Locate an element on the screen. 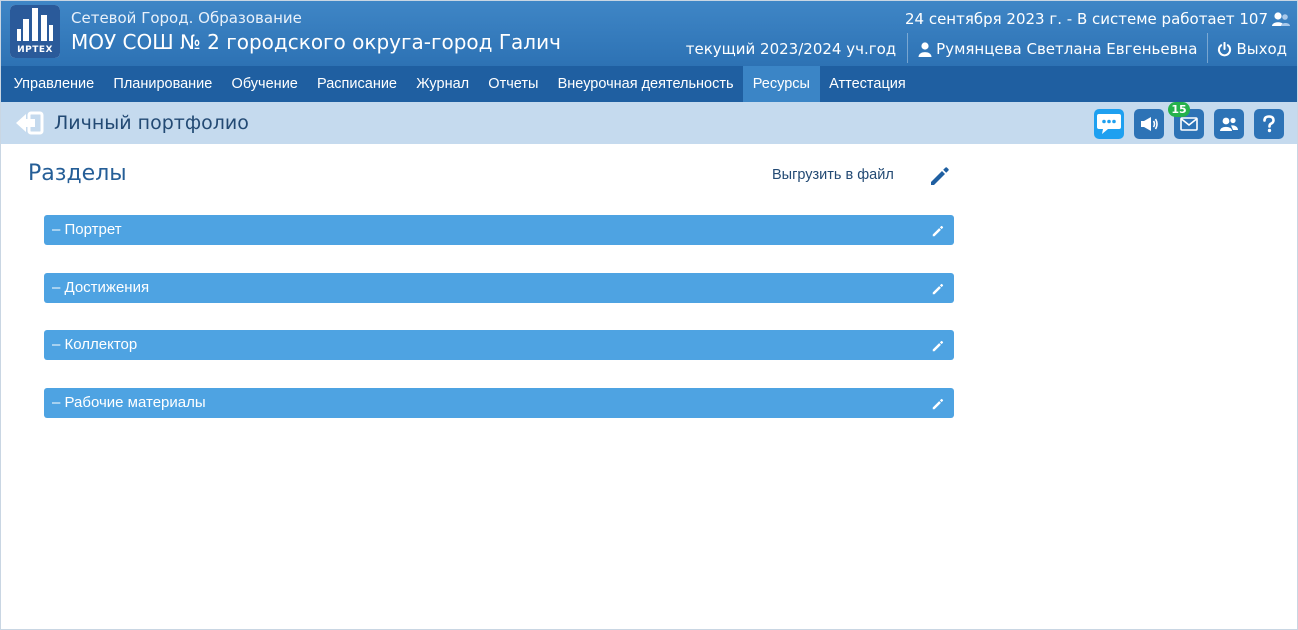 The image size is (1298, 630). logo-text: ИРТЕХ is located at coordinates (35, 50).